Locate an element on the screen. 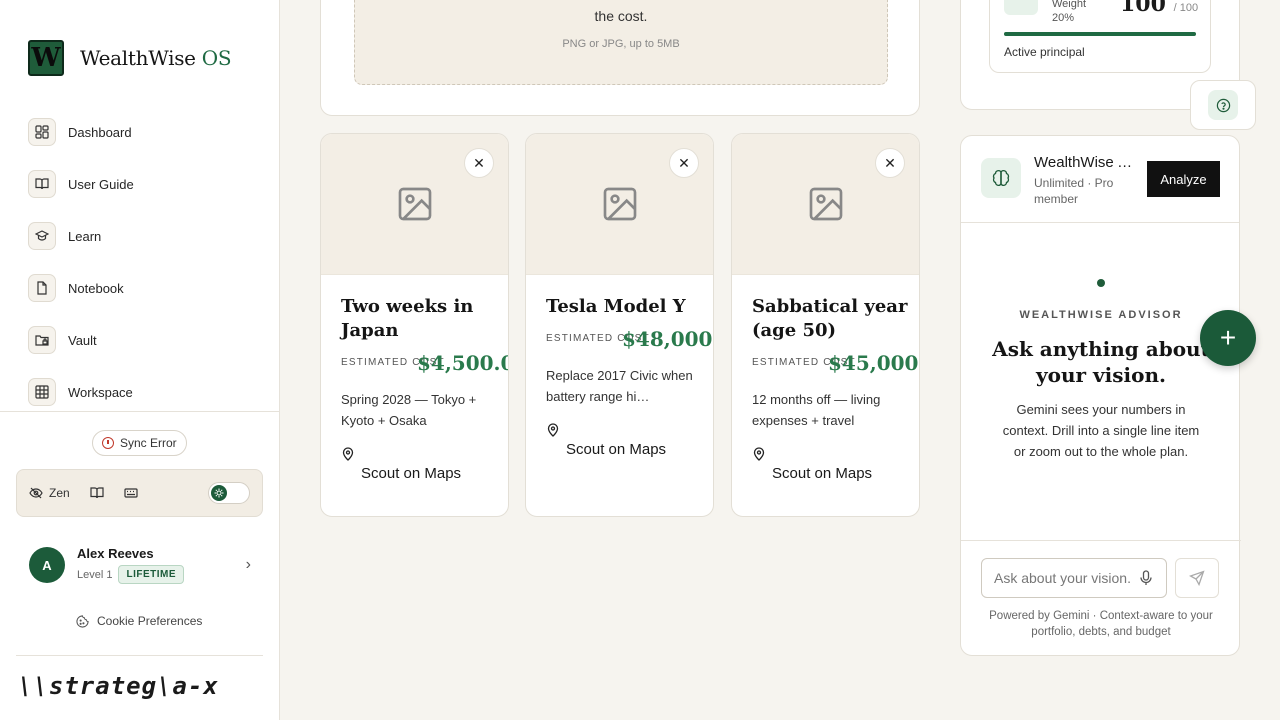  file-icon is located at coordinates (42, 288).